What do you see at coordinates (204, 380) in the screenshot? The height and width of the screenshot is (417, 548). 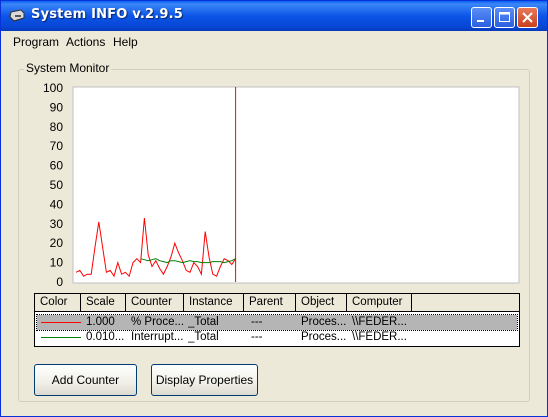 I see `display-properties-button: Display Properties` at bounding box center [204, 380].